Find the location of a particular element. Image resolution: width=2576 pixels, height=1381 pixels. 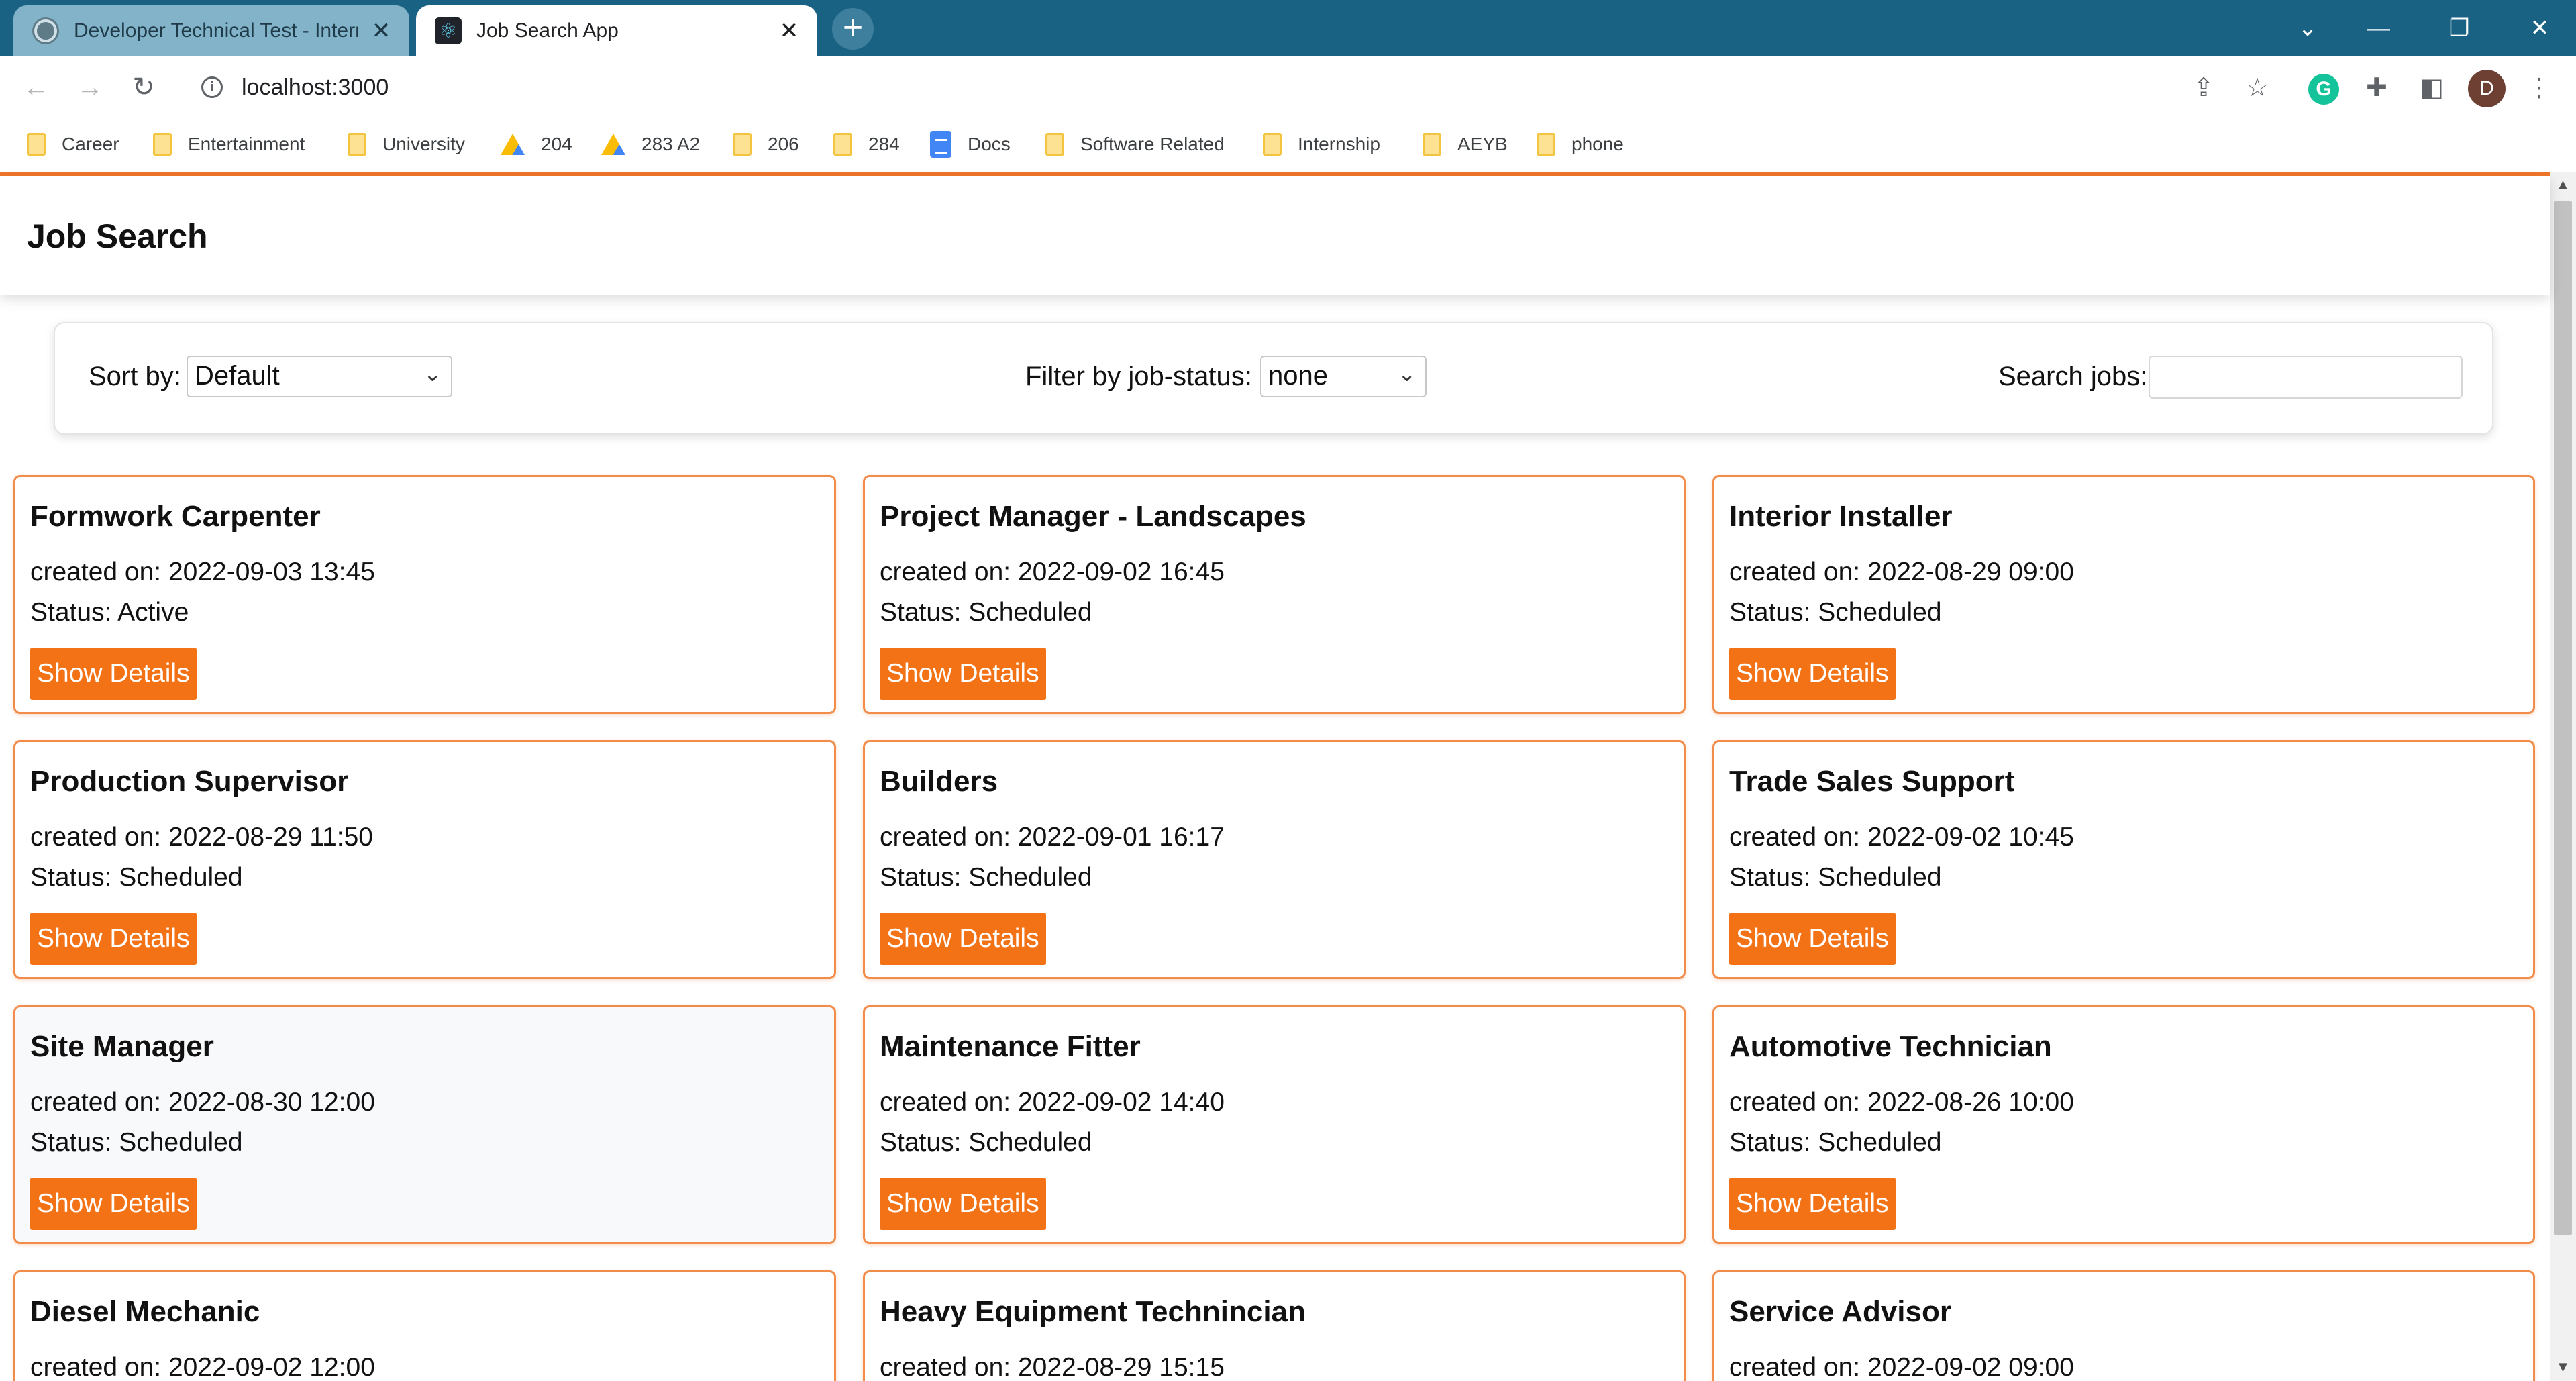

more-menu-icon: ⋮ is located at coordinates (2539, 87).